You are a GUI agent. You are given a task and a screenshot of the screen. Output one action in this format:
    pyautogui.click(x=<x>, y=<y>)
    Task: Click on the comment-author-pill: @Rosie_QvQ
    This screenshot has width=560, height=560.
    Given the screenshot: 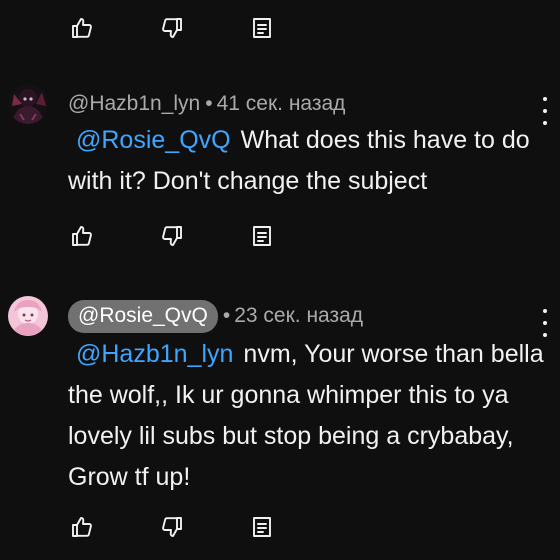 What is the action you would take?
    pyautogui.click(x=143, y=316)
    